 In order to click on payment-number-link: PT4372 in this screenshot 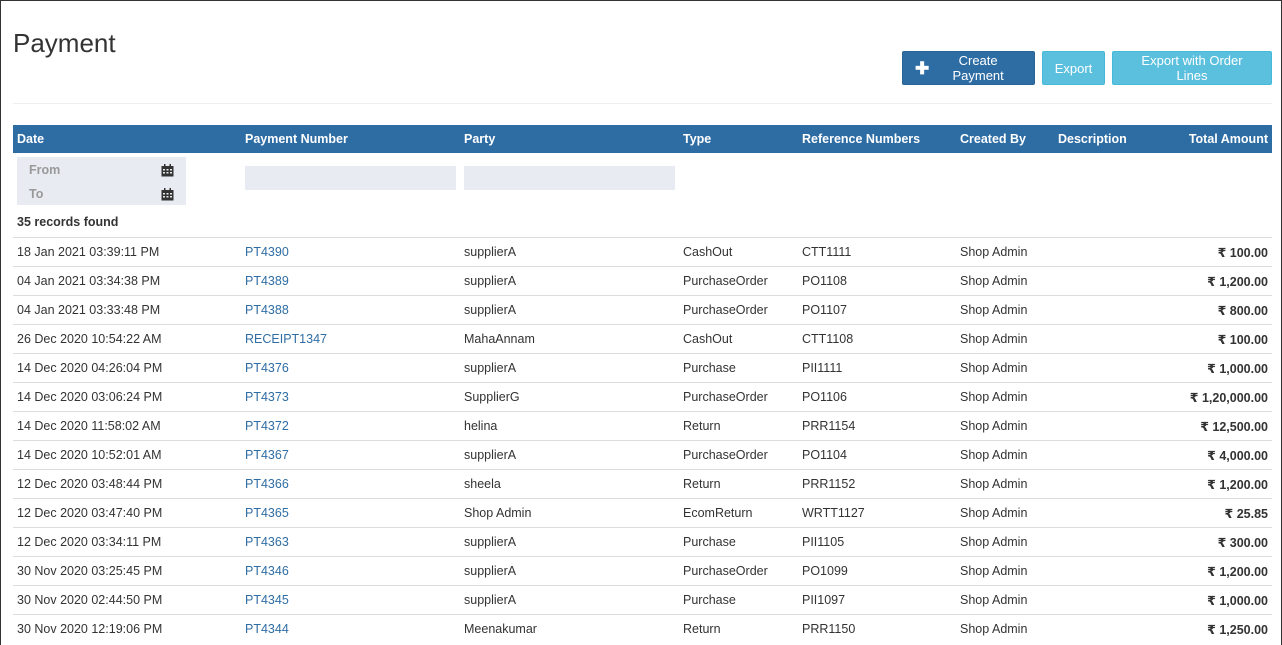, I will do `click(267, 426)`.